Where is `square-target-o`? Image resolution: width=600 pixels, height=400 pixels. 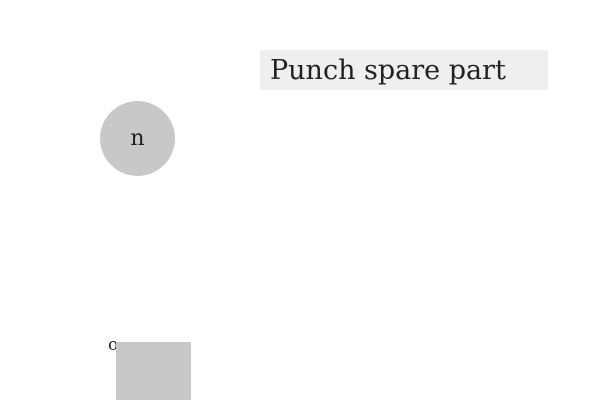
square-target-o is located at coordinates (153, 371).